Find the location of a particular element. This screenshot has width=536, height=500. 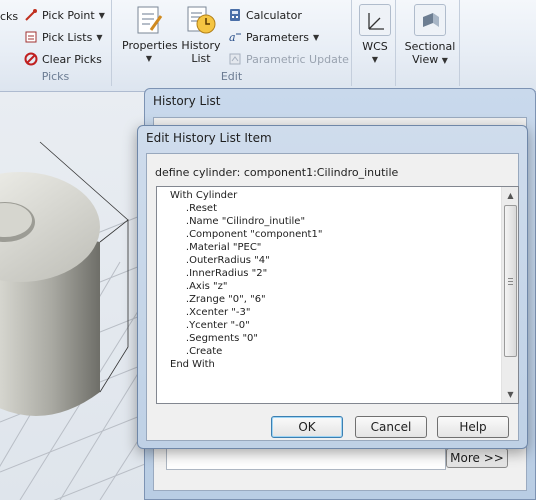

svg-text: a is located at coordinates (232, 37).